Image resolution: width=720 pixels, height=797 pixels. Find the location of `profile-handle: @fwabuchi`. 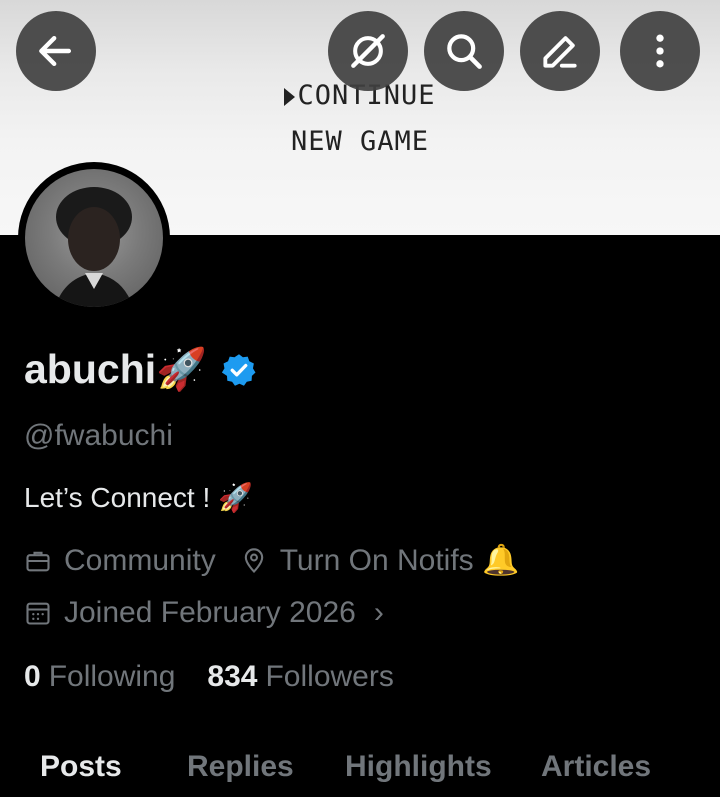

profile-handle: @fwabuchi is located at coordinates (98, 435).